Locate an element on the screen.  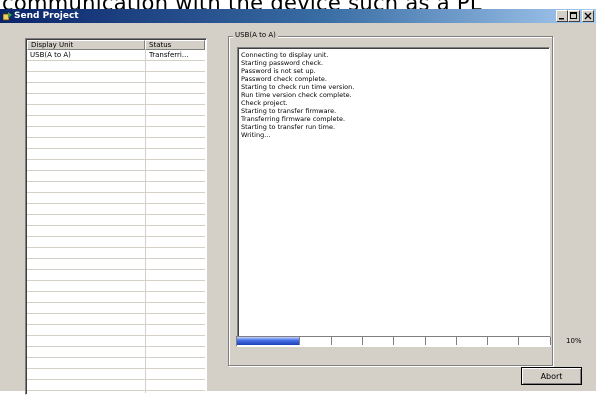
window-title: Send Project is located at coordinates (46, 16).